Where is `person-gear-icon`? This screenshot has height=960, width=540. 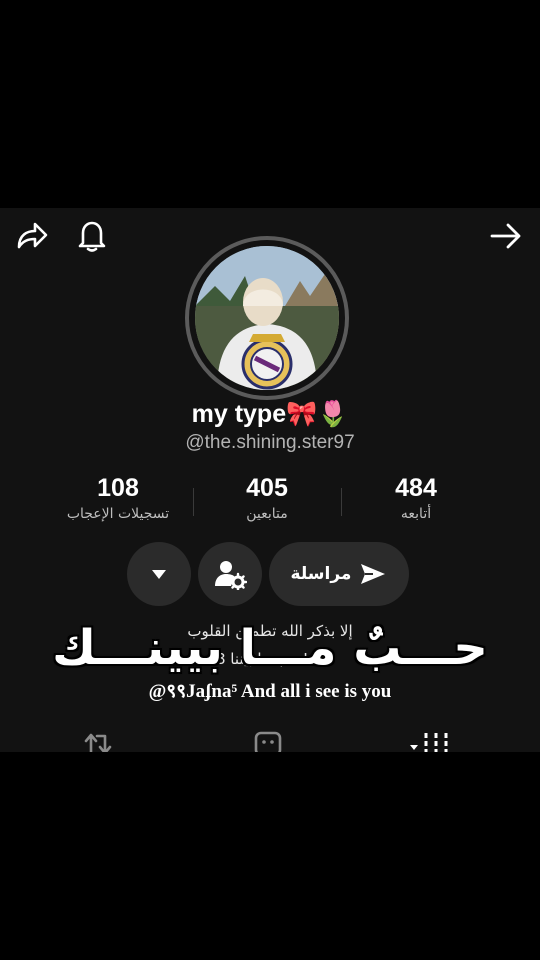 person-gear-icon is located at coordinates (231, 575).